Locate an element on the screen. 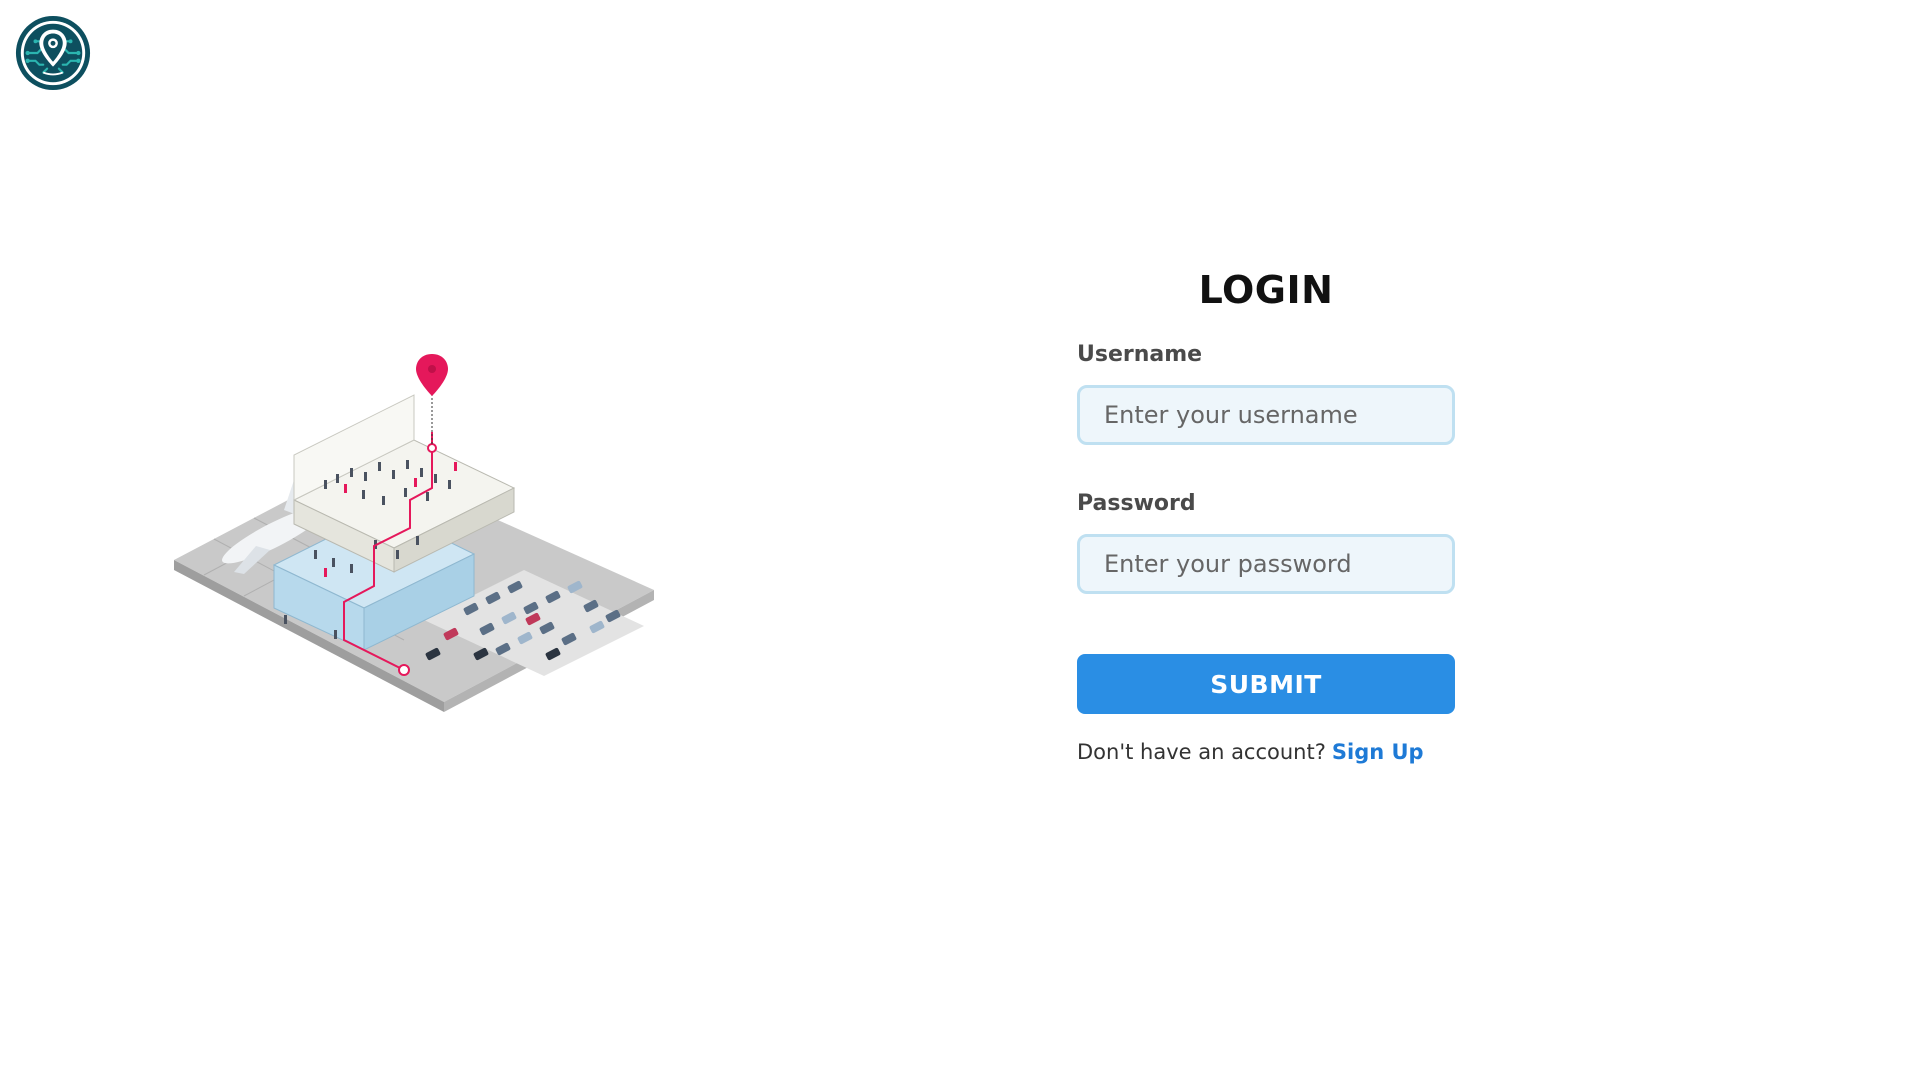 This screenshot has width=1920, height=1080. password-input is located at coordinates (1266, 564).